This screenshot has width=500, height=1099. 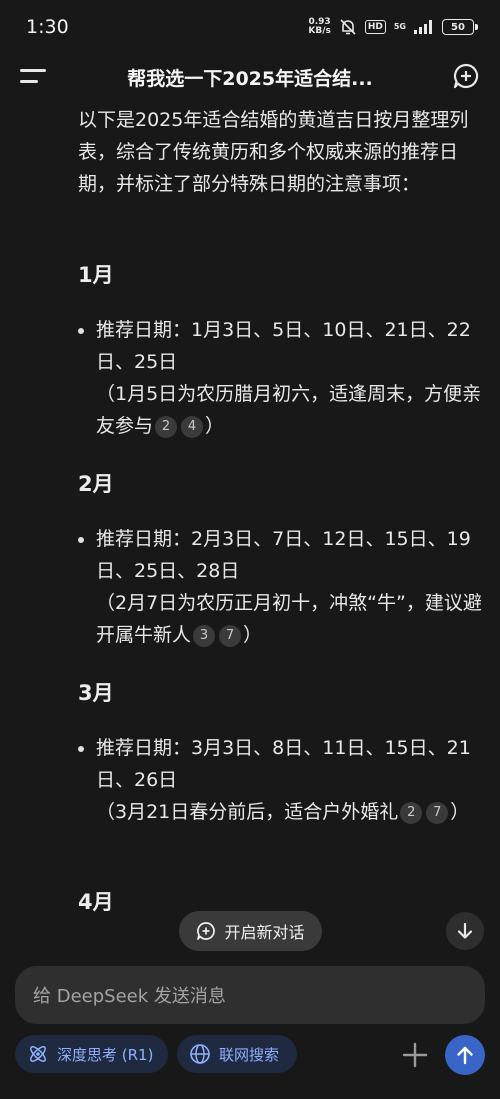 I want to click on attach-button, so click(x=415, y=1055).